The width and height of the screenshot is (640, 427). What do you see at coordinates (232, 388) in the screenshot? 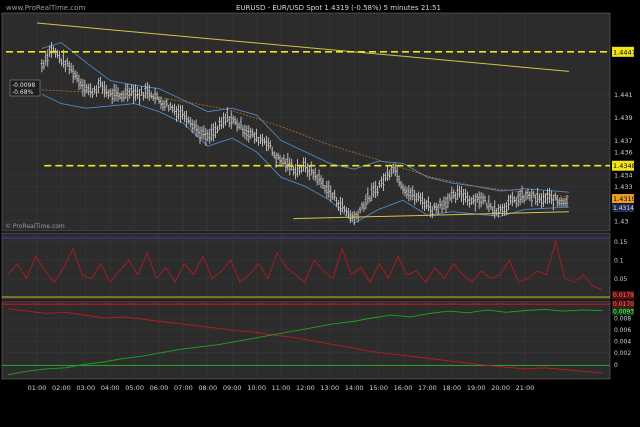
I see `x-tick-label: 09:00` at bounding box center [232, 388].